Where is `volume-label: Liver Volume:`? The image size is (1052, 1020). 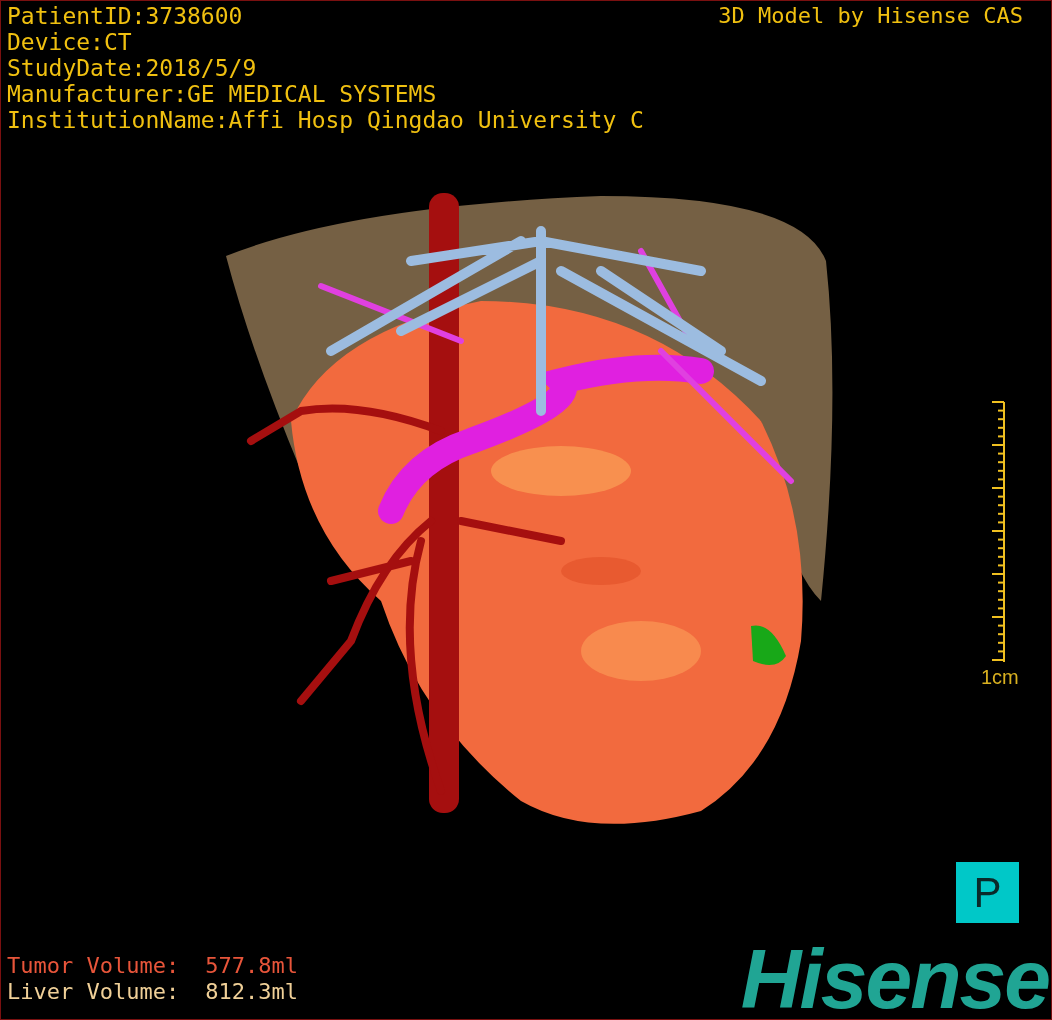
volume-label: Liver Volume: is located at coordinates (93, 992).